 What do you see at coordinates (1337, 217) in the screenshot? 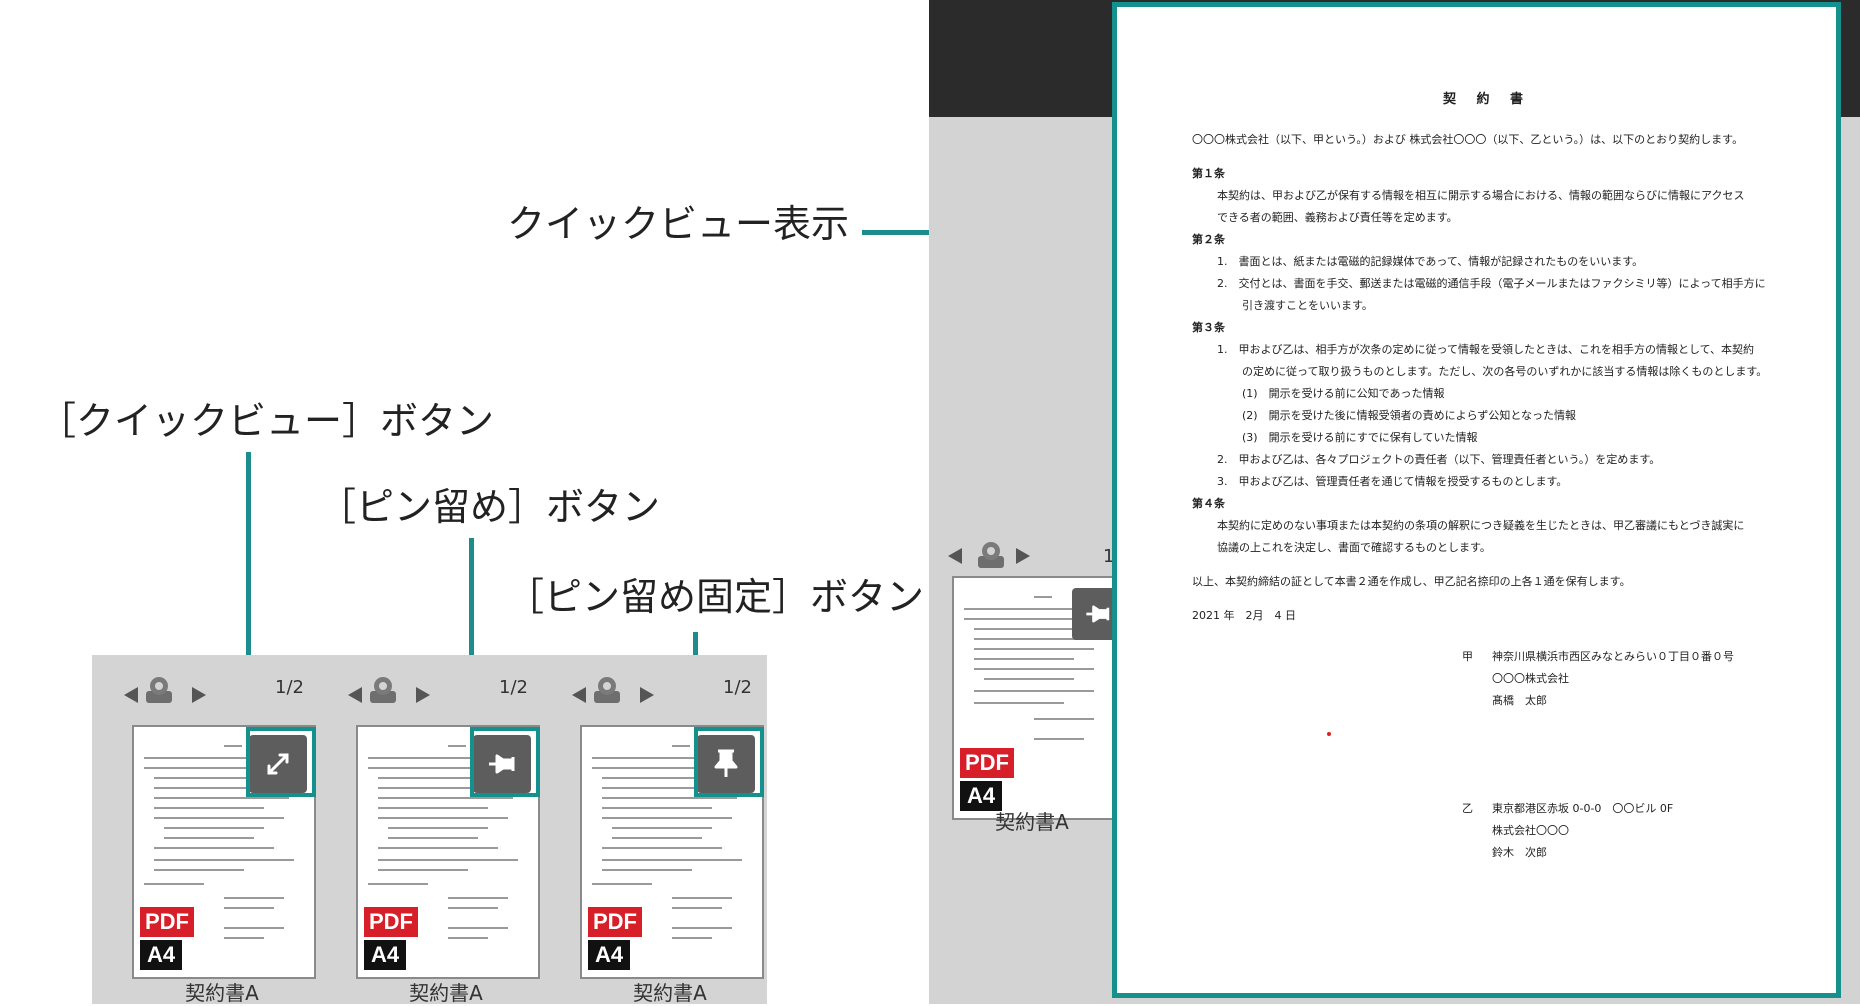
I see `article-text: できる者の範囲、義務および責任等を定めます。` at bounding box center [1337, 217].